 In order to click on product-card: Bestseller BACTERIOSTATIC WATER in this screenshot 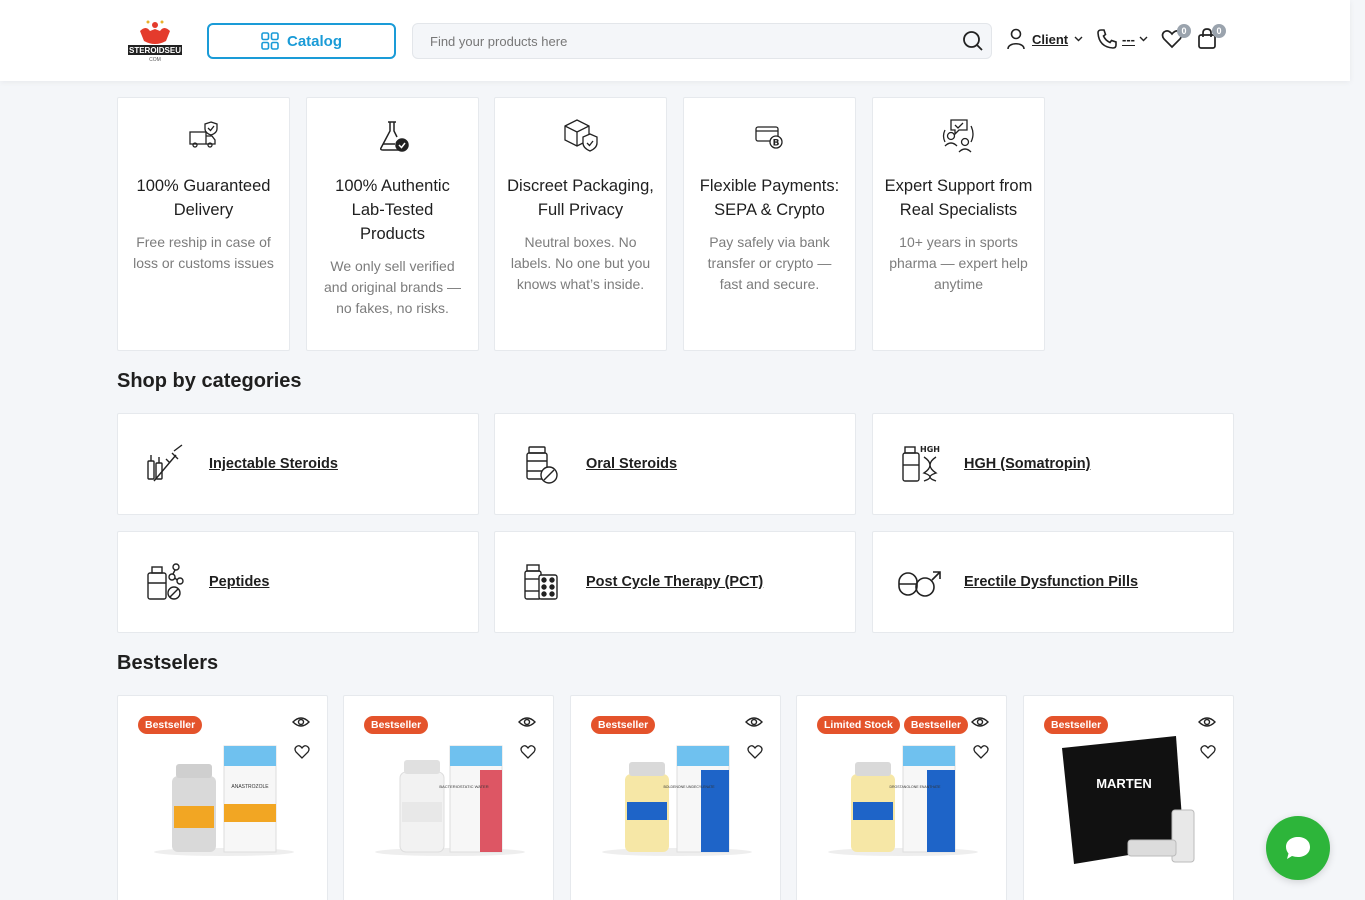, I will do `click(448, 797)`.